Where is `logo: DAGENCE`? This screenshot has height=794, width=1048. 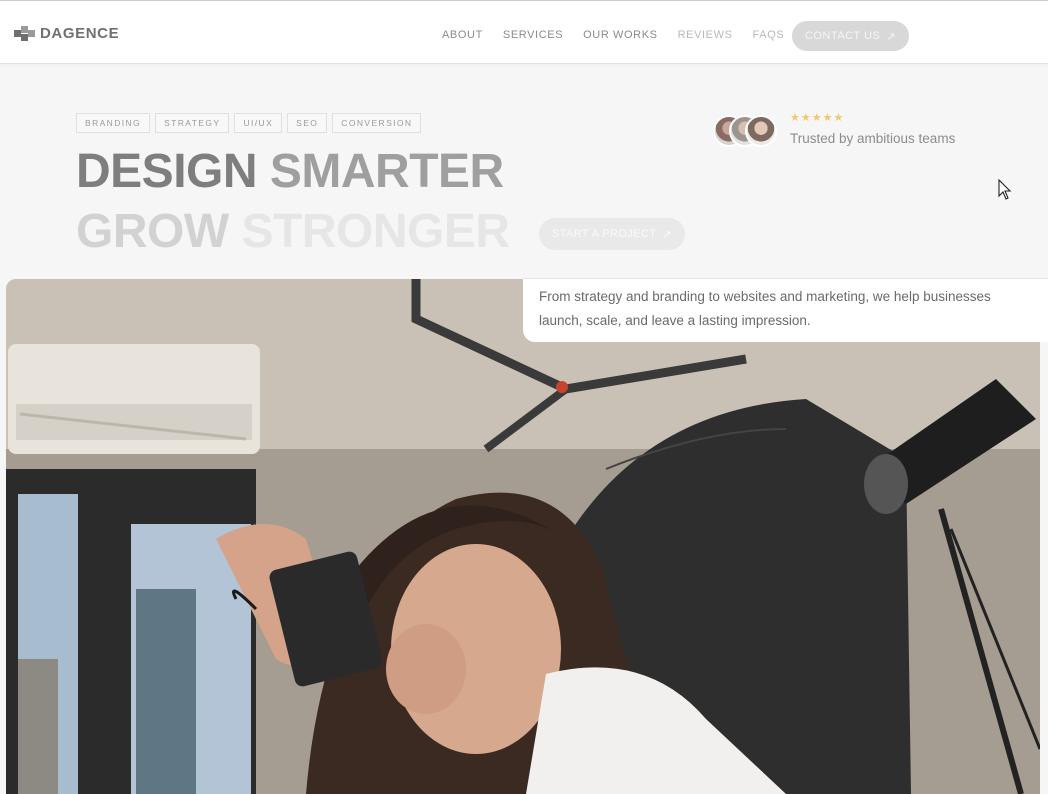 logo: DAGENCE is located at coordinates (66, 33).